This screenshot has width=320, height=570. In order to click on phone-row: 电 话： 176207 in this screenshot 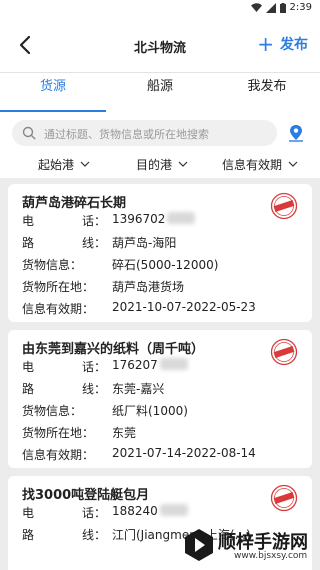, I will do `click(105, 366)`.